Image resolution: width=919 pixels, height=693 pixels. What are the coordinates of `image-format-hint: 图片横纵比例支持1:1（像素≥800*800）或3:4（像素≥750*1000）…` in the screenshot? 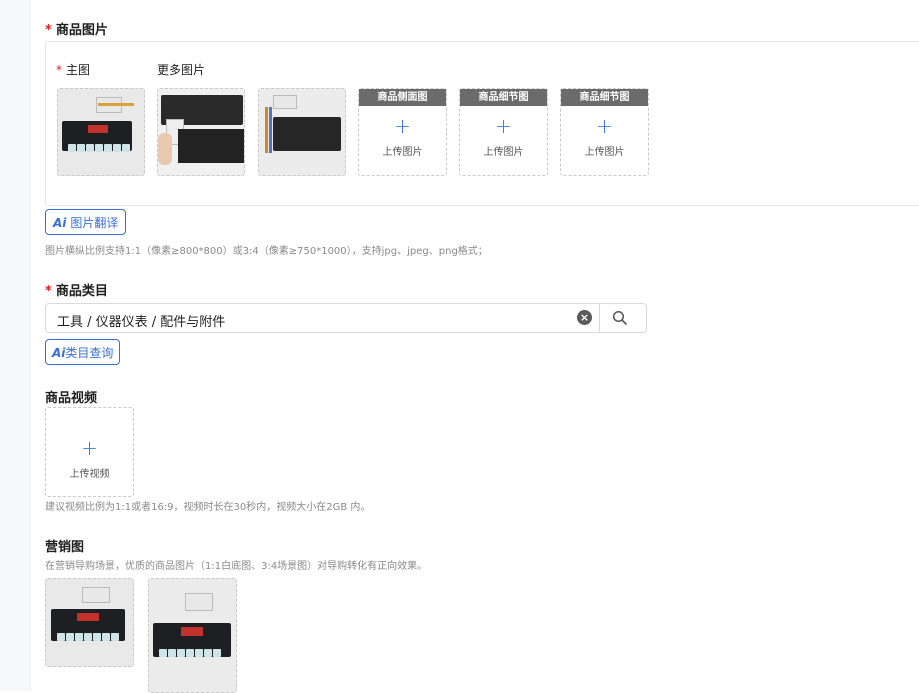 It's located at (266, 251).